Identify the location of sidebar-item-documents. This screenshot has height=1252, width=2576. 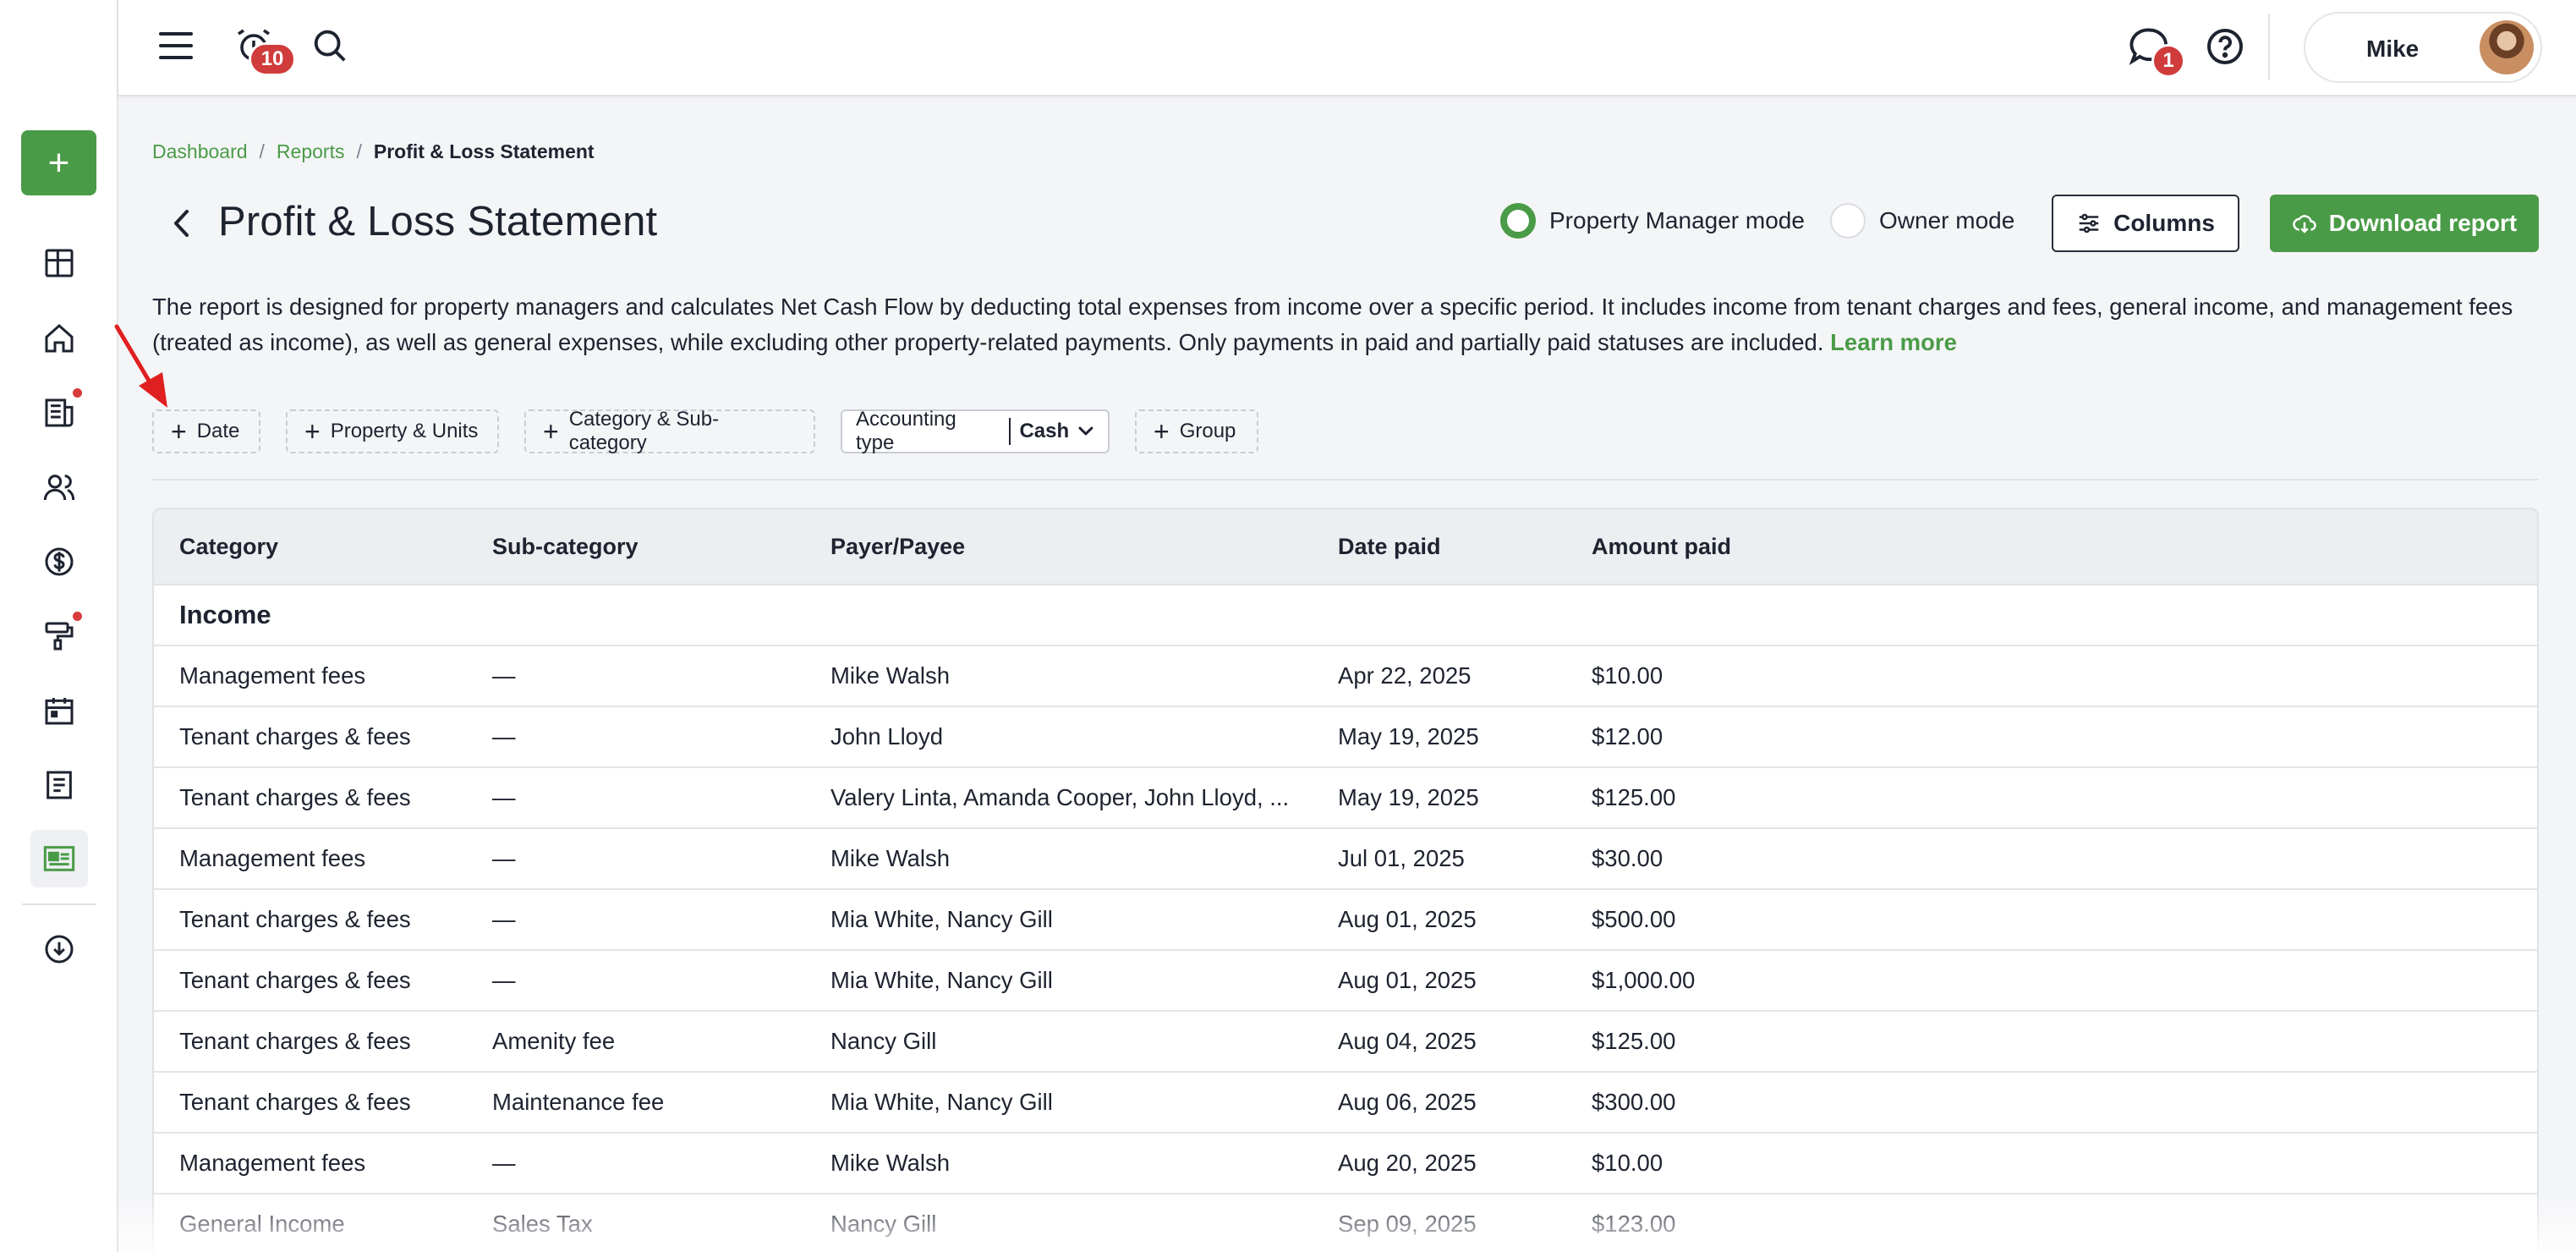
(59, 785).